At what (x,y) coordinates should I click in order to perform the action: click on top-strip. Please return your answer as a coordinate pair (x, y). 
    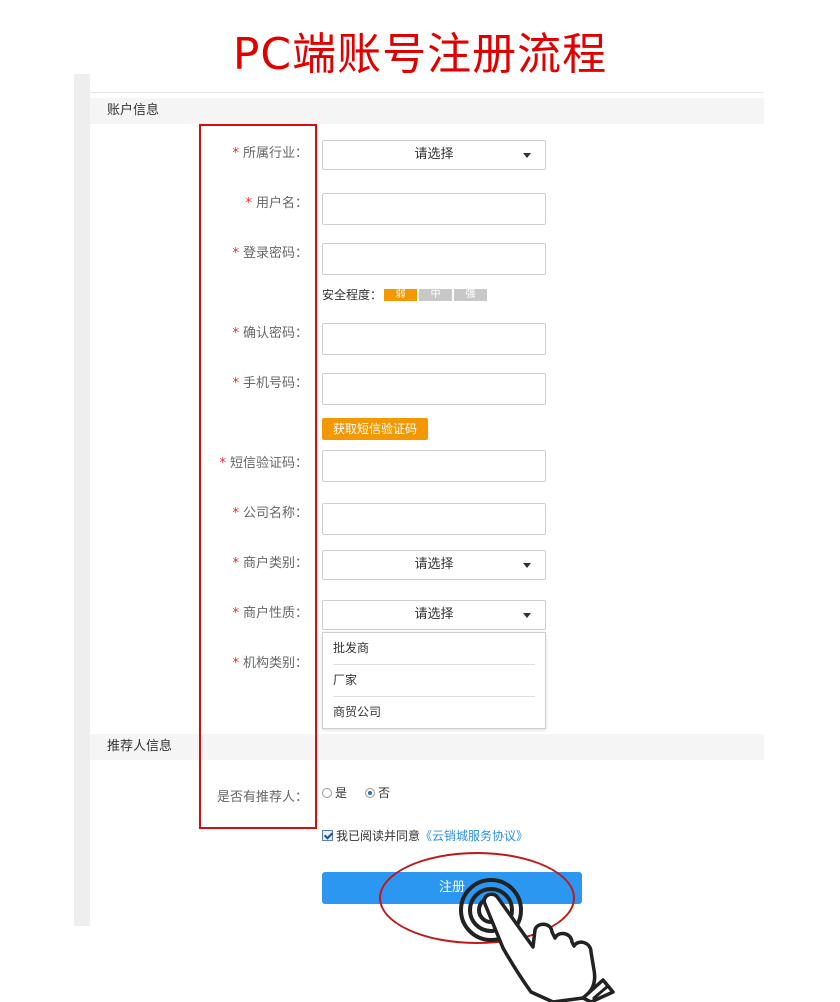
    Looking at the image, I should click on (427, 83).